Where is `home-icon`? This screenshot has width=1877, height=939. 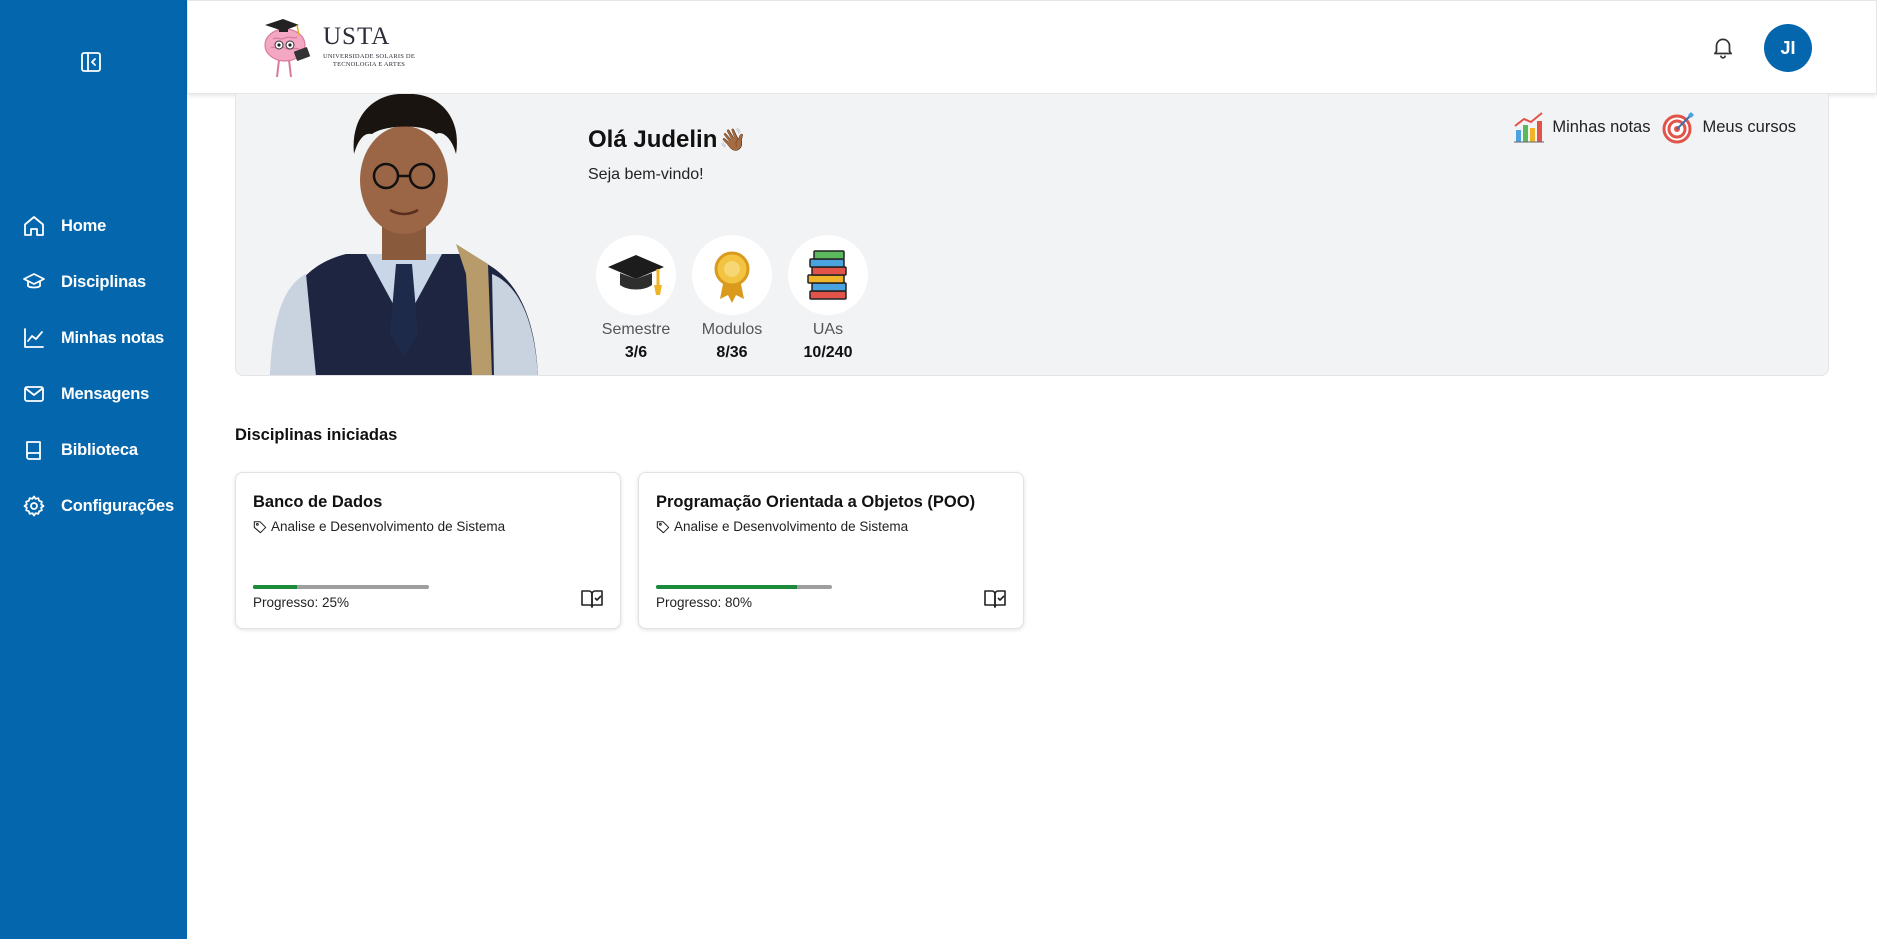
home-icon is located at coordinates (34, 226).